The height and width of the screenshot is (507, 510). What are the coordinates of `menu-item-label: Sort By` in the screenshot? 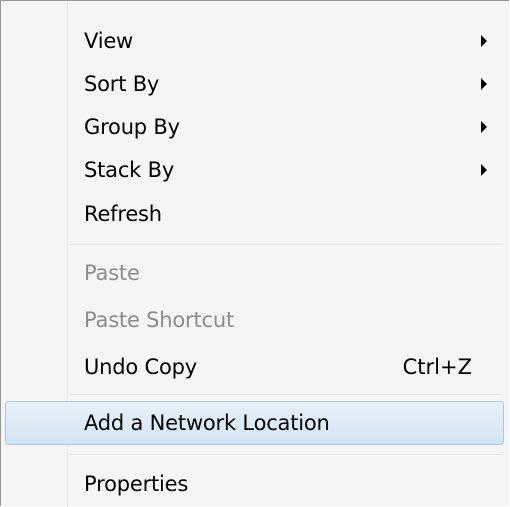 It's located at (122, 84).